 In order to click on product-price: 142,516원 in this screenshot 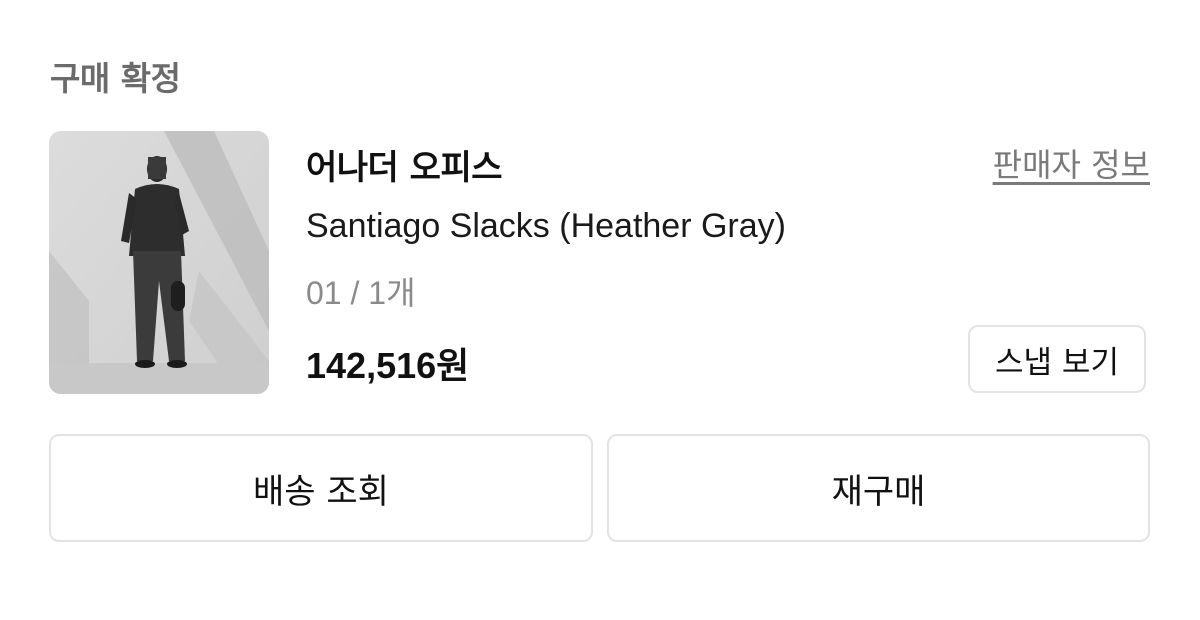, I will do `click(388, 365)`.